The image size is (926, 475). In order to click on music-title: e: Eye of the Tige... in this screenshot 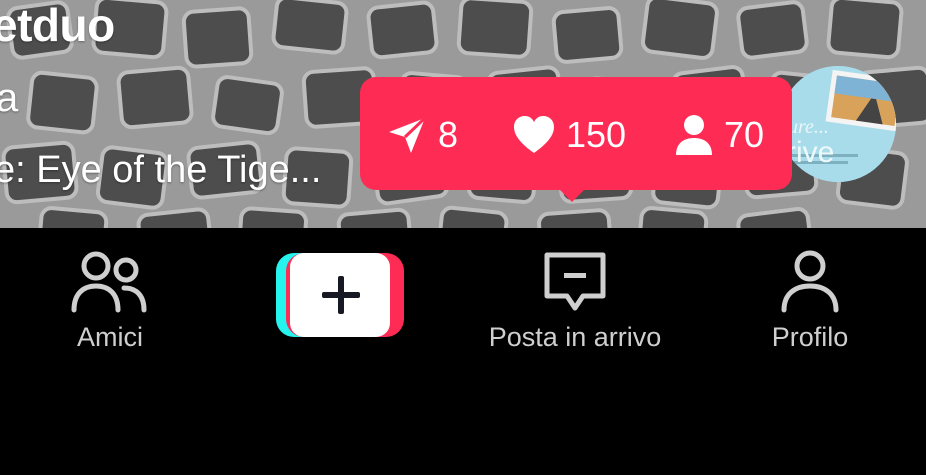, I will do `click(160, 170)`.